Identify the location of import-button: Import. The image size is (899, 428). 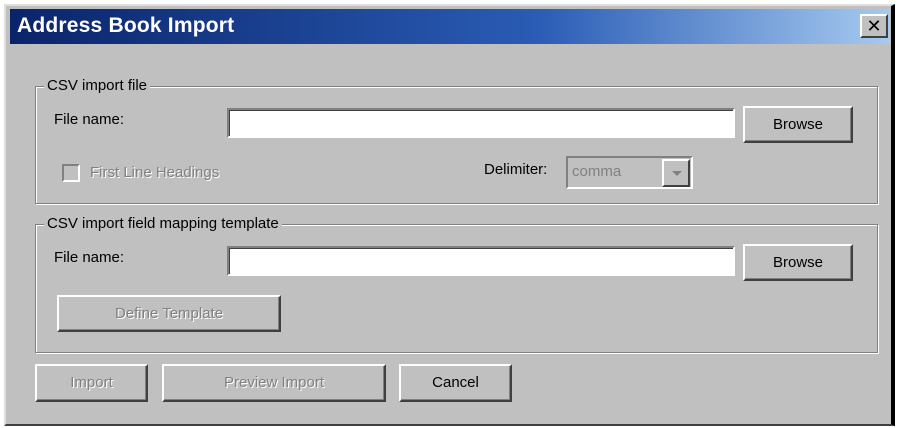
(91, 383).